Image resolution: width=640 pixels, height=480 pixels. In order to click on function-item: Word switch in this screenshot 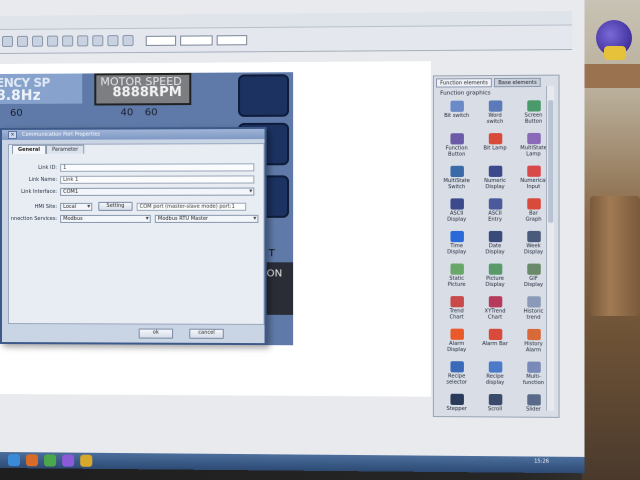, I will do `click(494, 114)`.